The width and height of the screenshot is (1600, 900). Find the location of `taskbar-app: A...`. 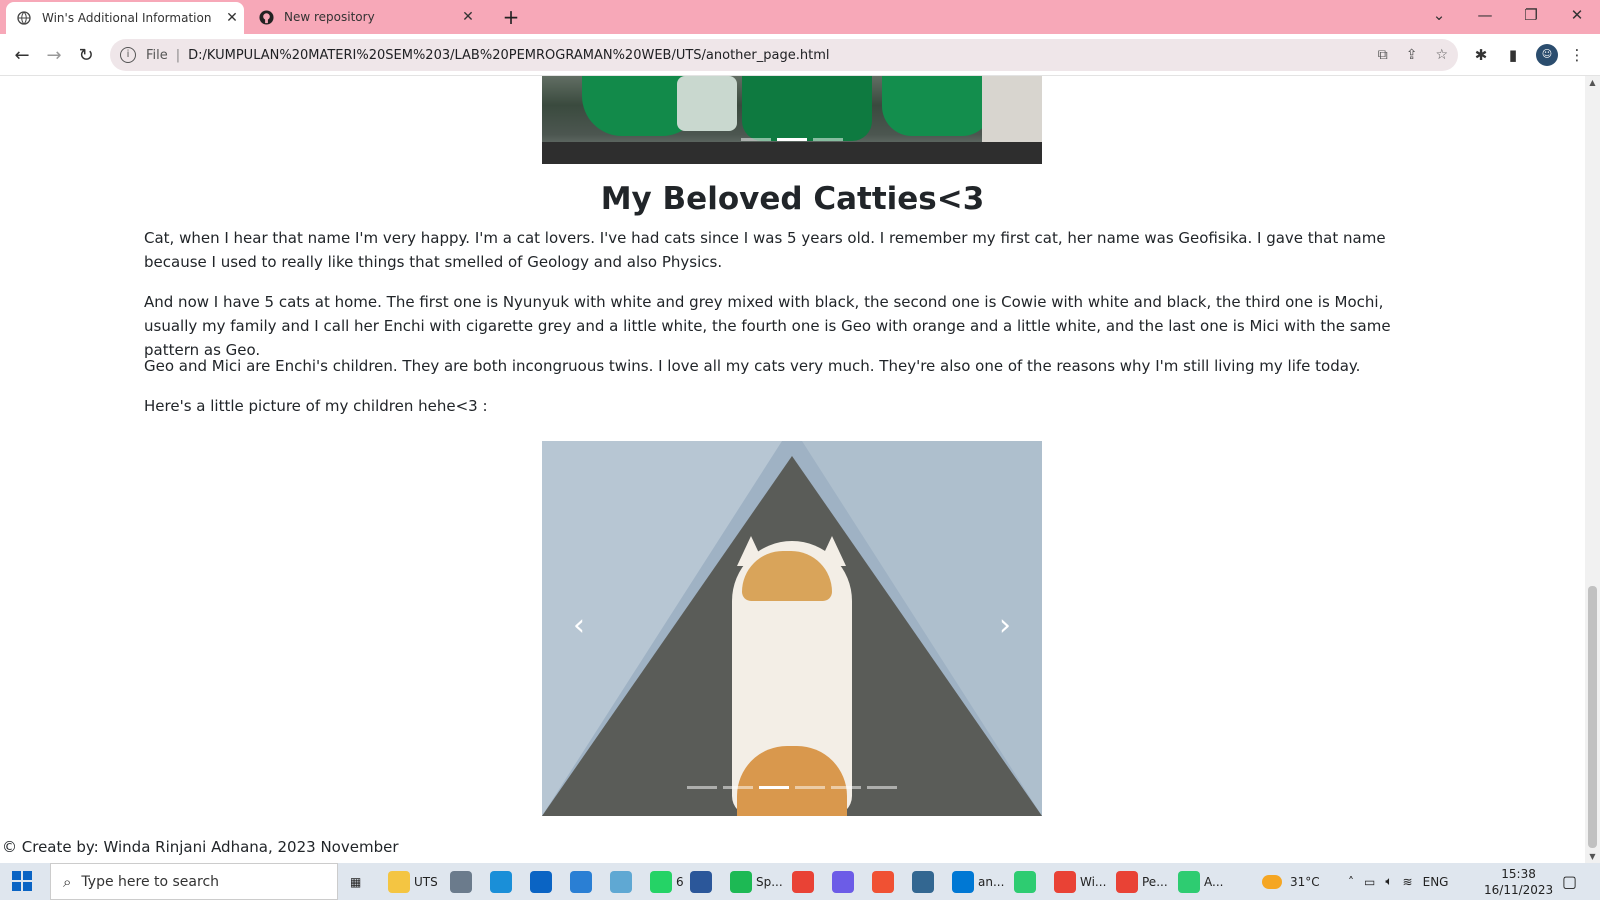

taskbar-app: A... is located at coordinates (1200, 882).